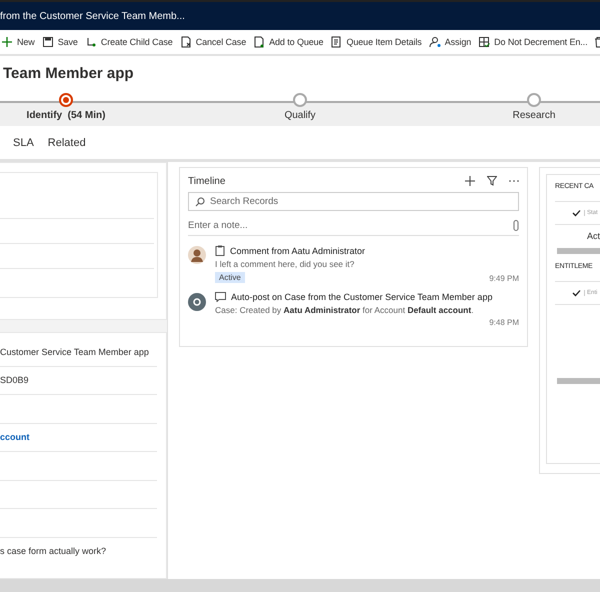  Describe the element at coordinates (7, 42) in the screenshot. I see `plus-icon` at that location.